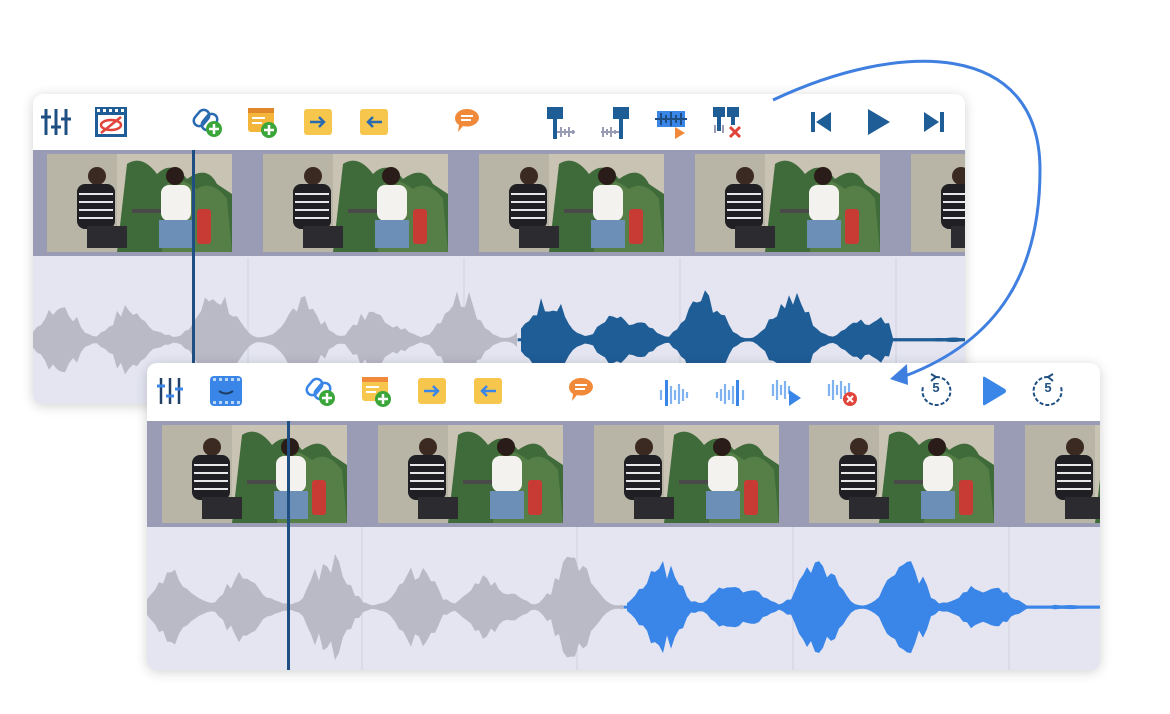 The height and width of the screenshot is (714, 1170). Describe the element at coordinates (936, 387) in the screenshot. I see `rewind-label: 5` at that location.